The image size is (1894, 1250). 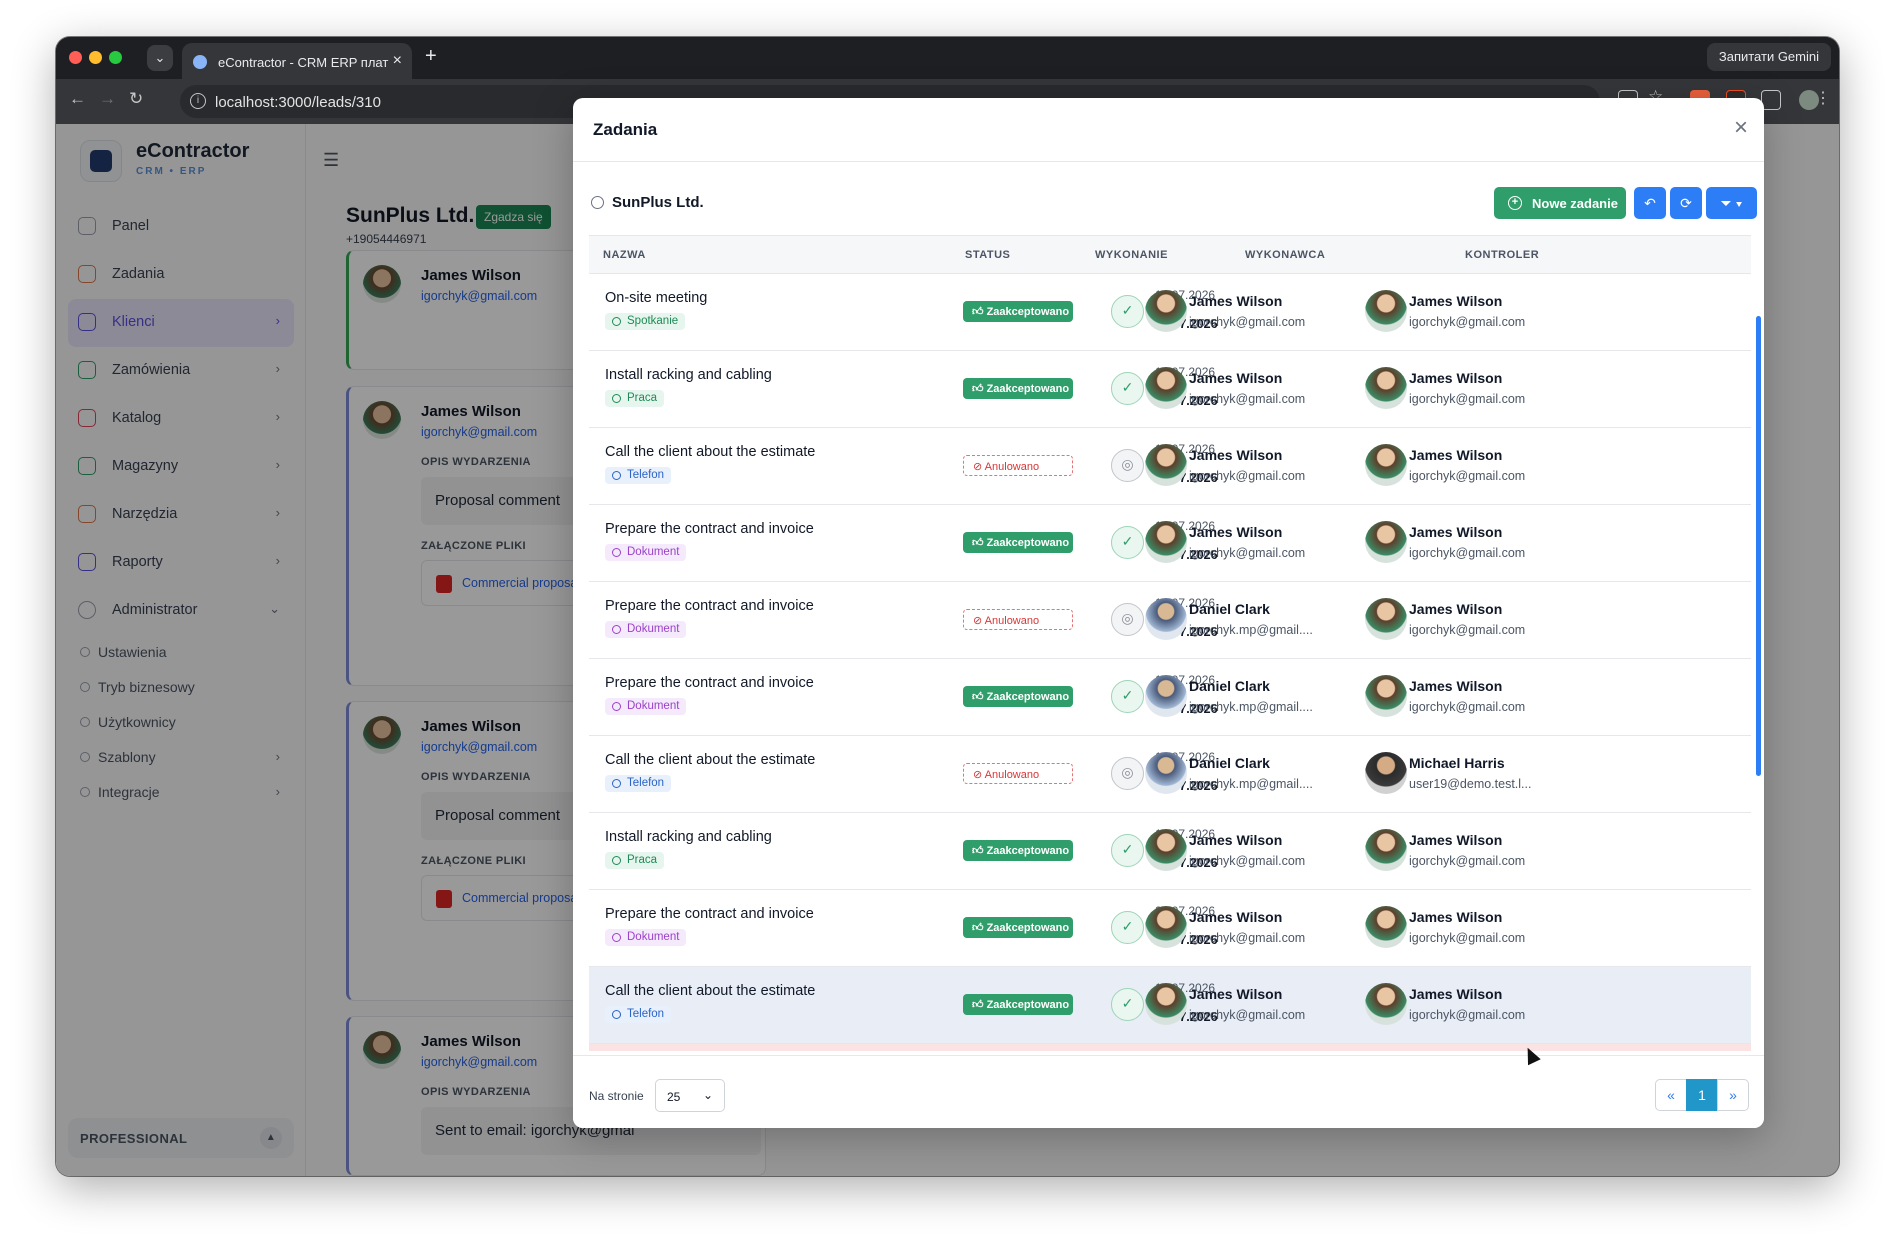 I want to click on scrollbar, so click(x=1758, y=546).